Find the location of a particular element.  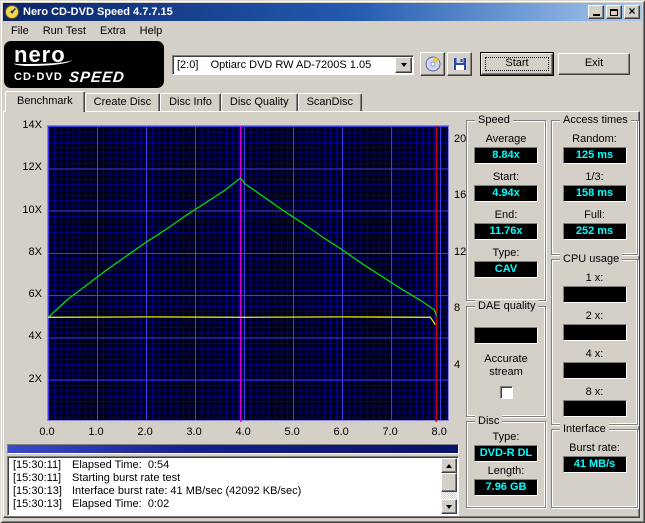

interface-fields: Burst rate: 41 MB/s is located at coordinates (594, 451).